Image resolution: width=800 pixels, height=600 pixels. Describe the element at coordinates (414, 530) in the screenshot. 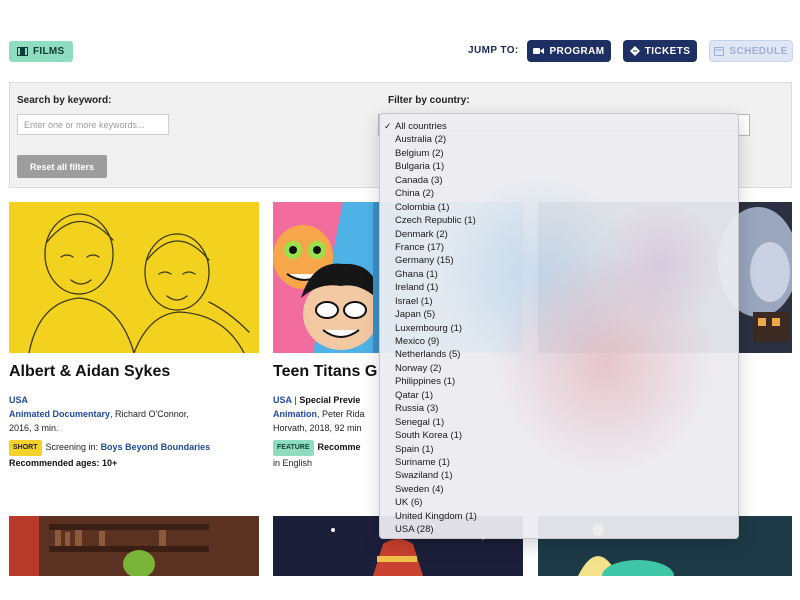

I see `country-option-label: USA (28)` at that location.